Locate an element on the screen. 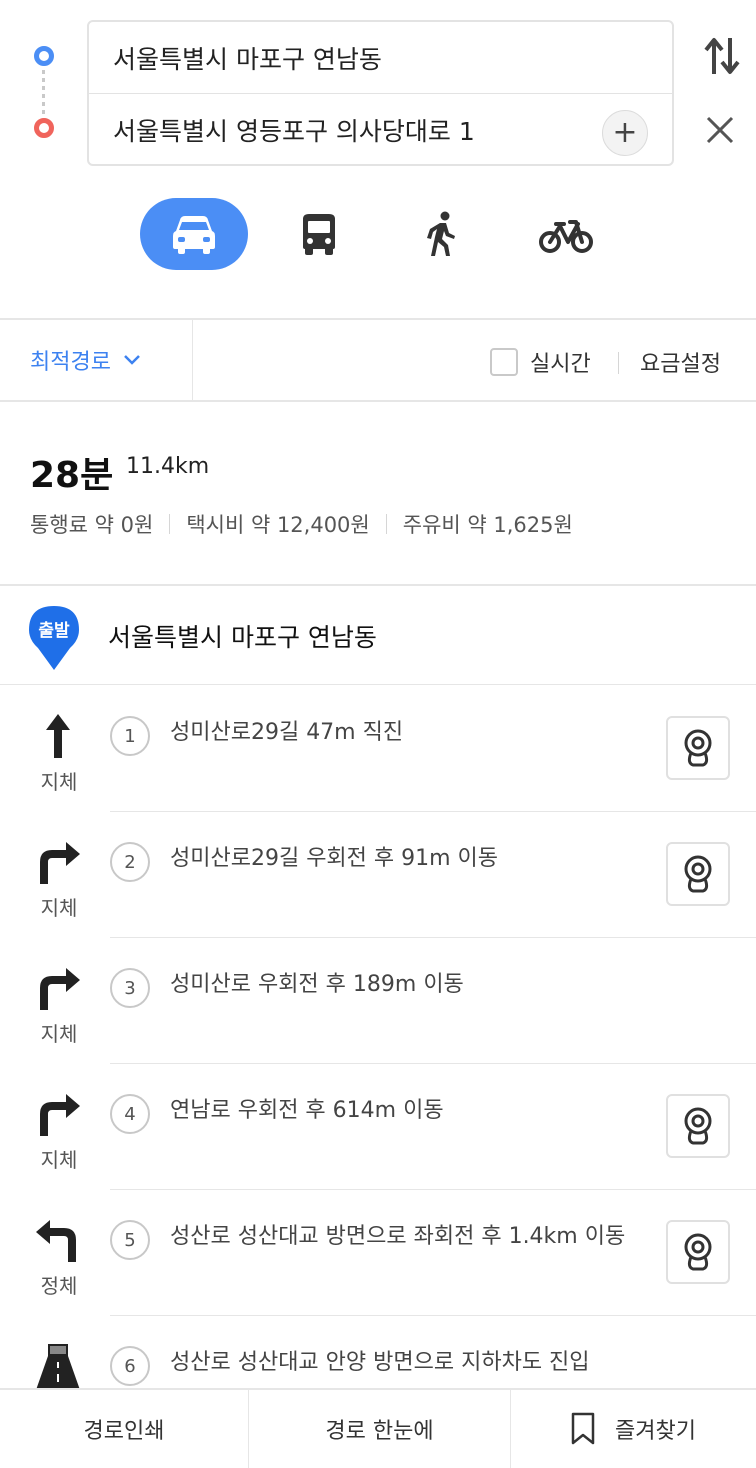  step-number: 3 is located at coordinates (130, 988).